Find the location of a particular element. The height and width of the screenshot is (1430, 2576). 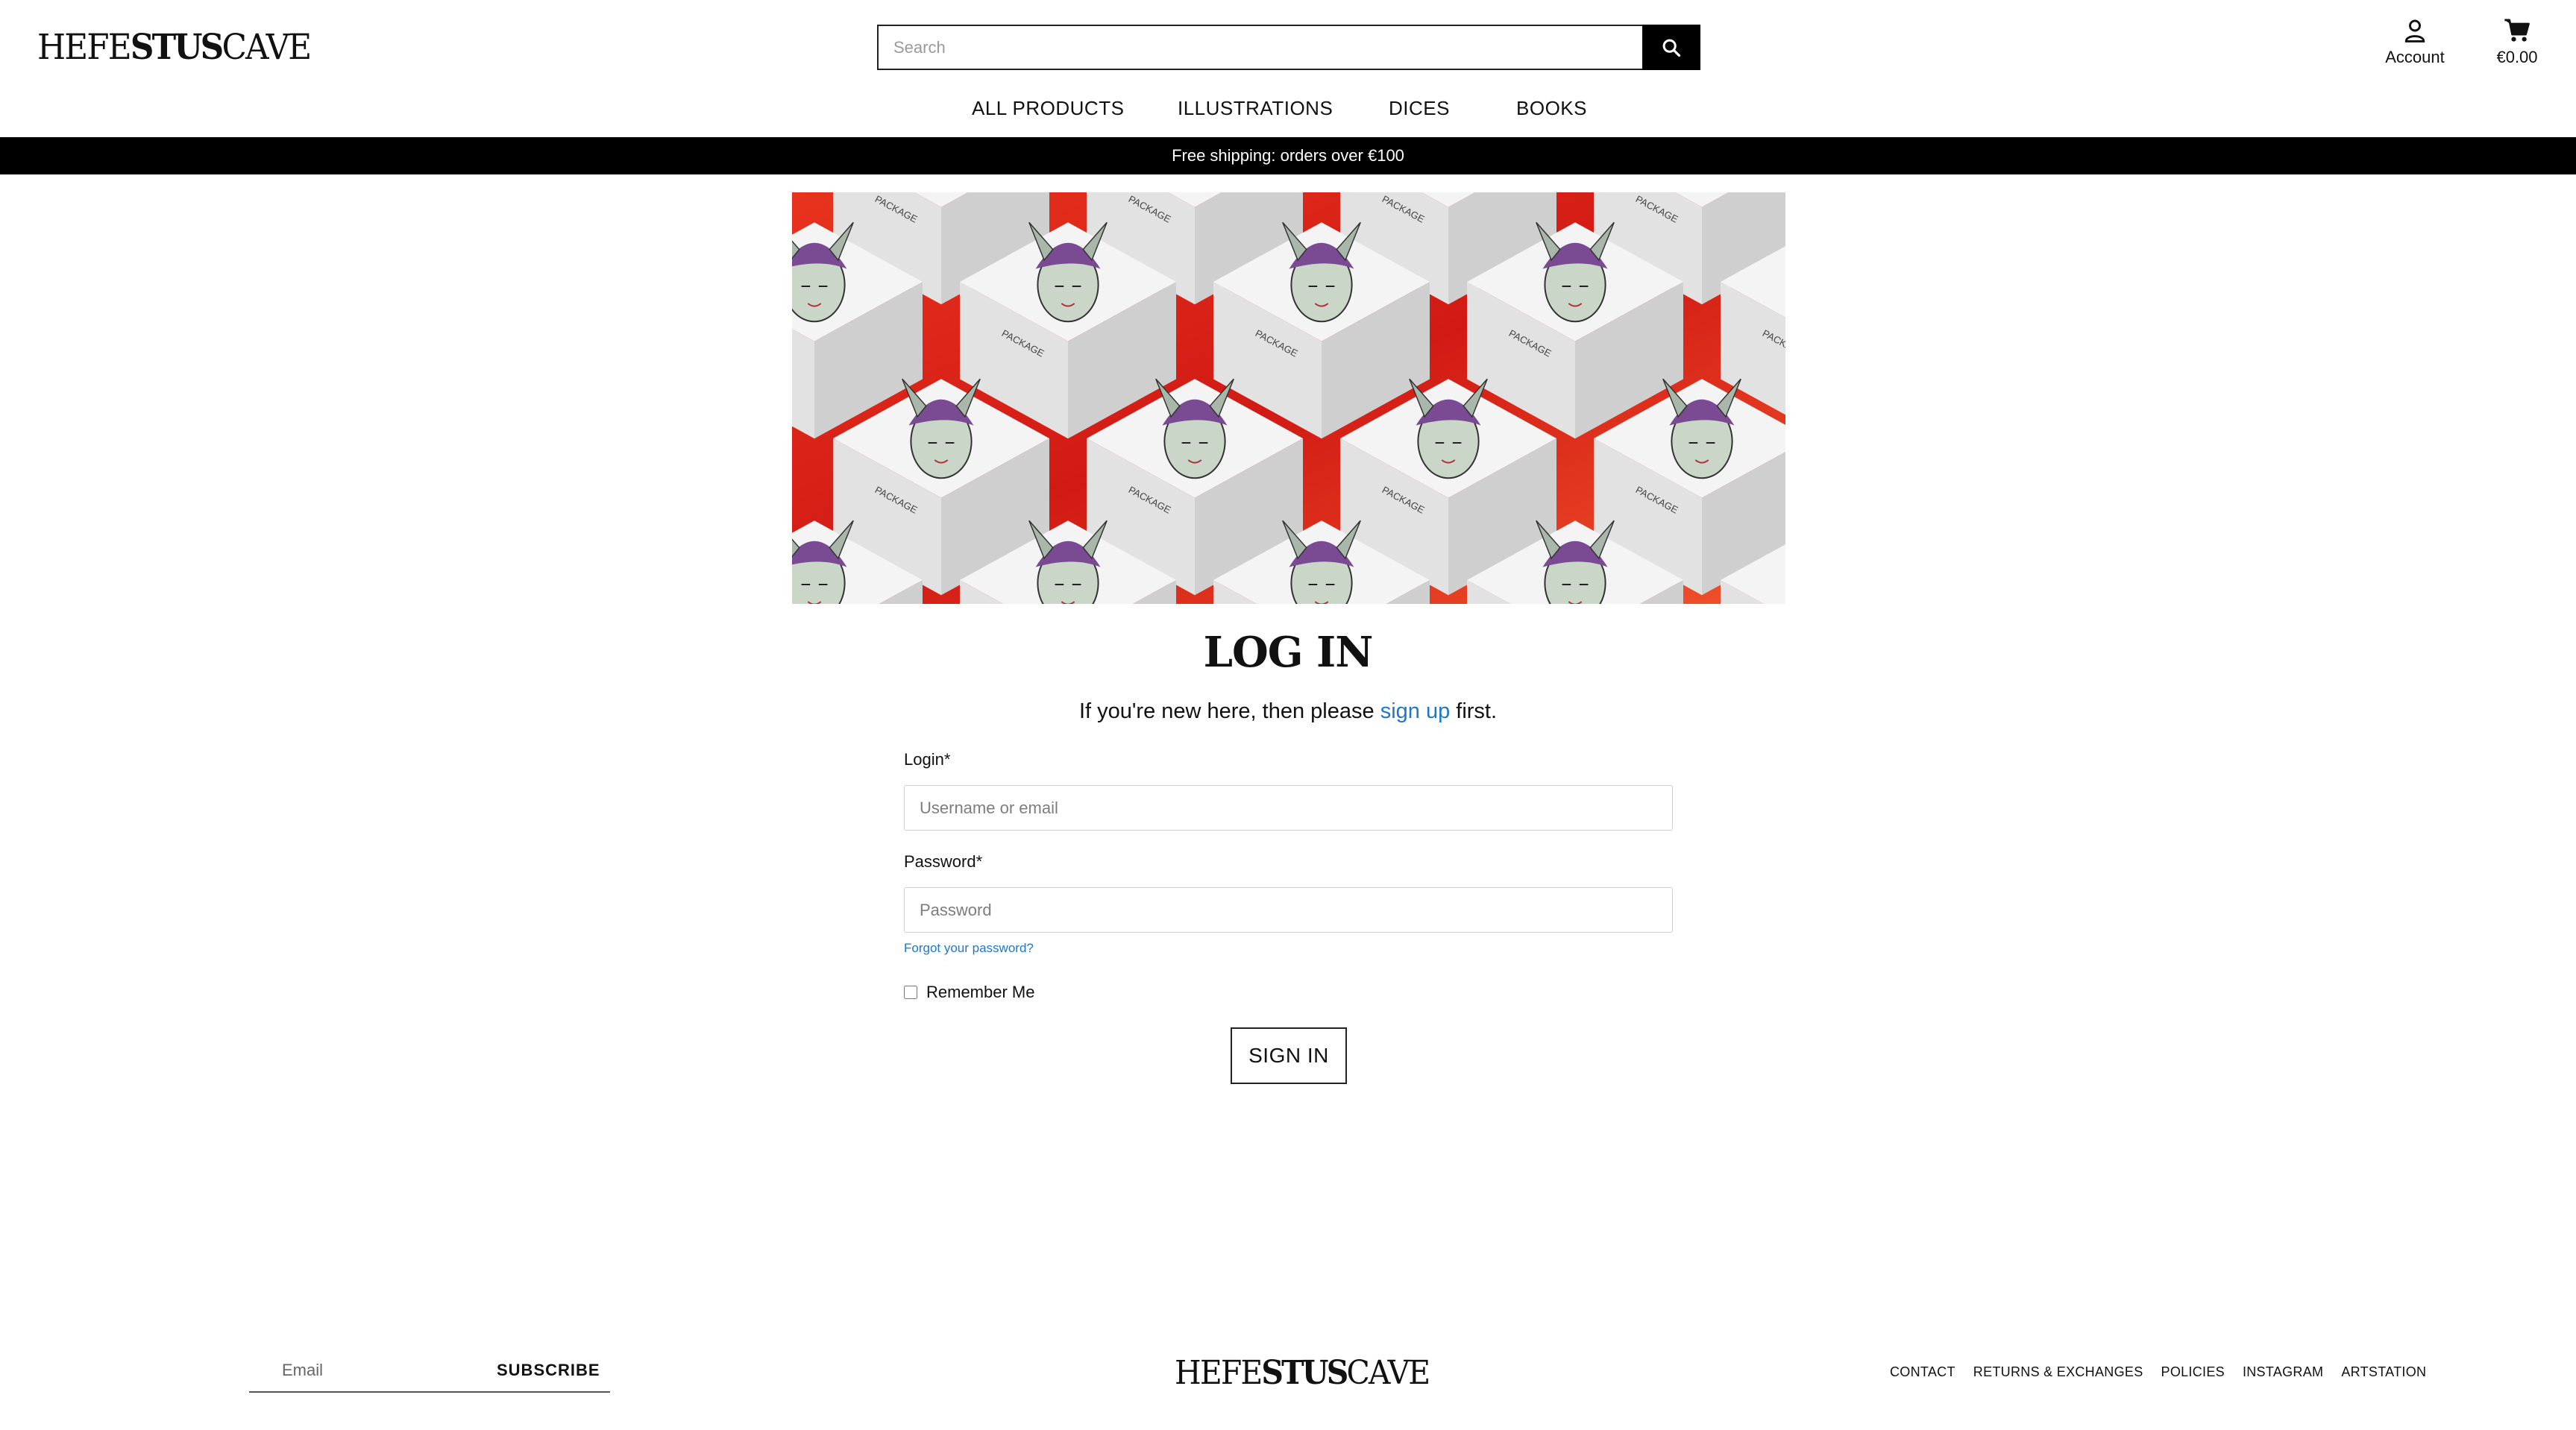

remember-me-label: Remember Me is located at coordinates (981, 992).